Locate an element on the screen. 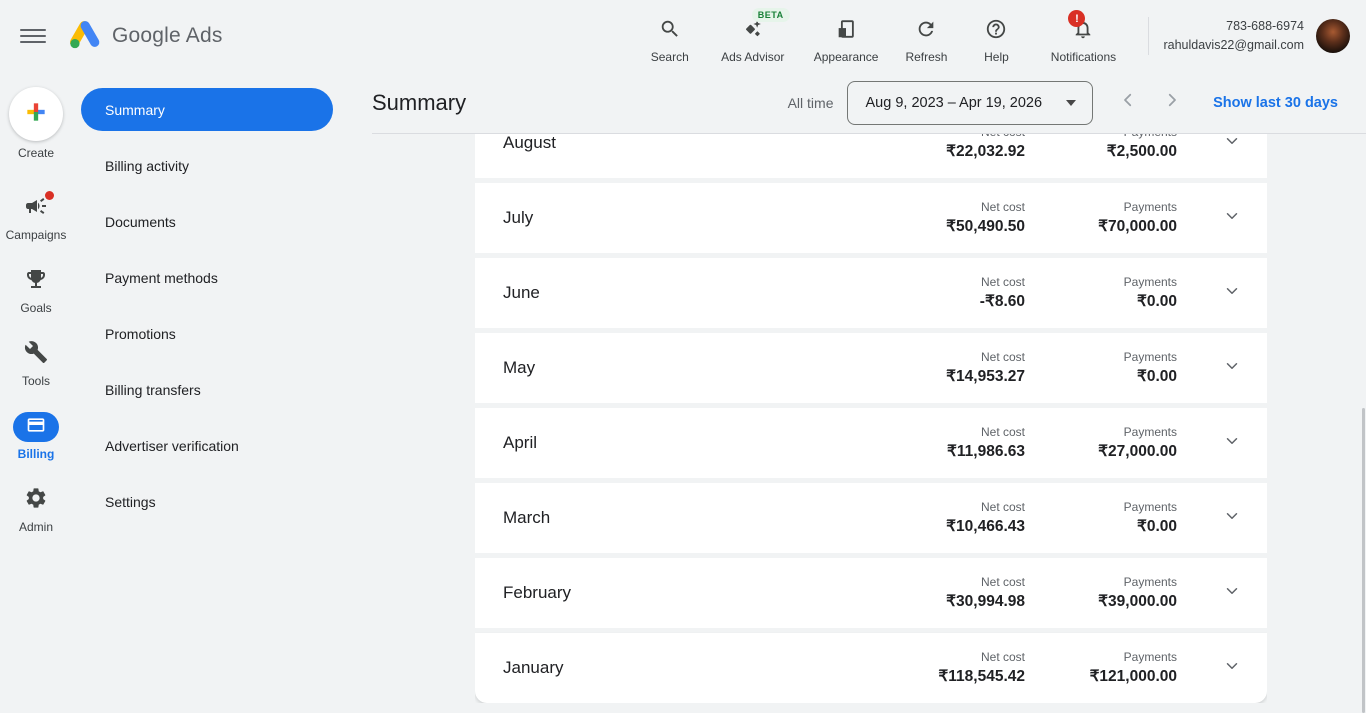  admin-label: Admin is located at coordinates (35, 527).